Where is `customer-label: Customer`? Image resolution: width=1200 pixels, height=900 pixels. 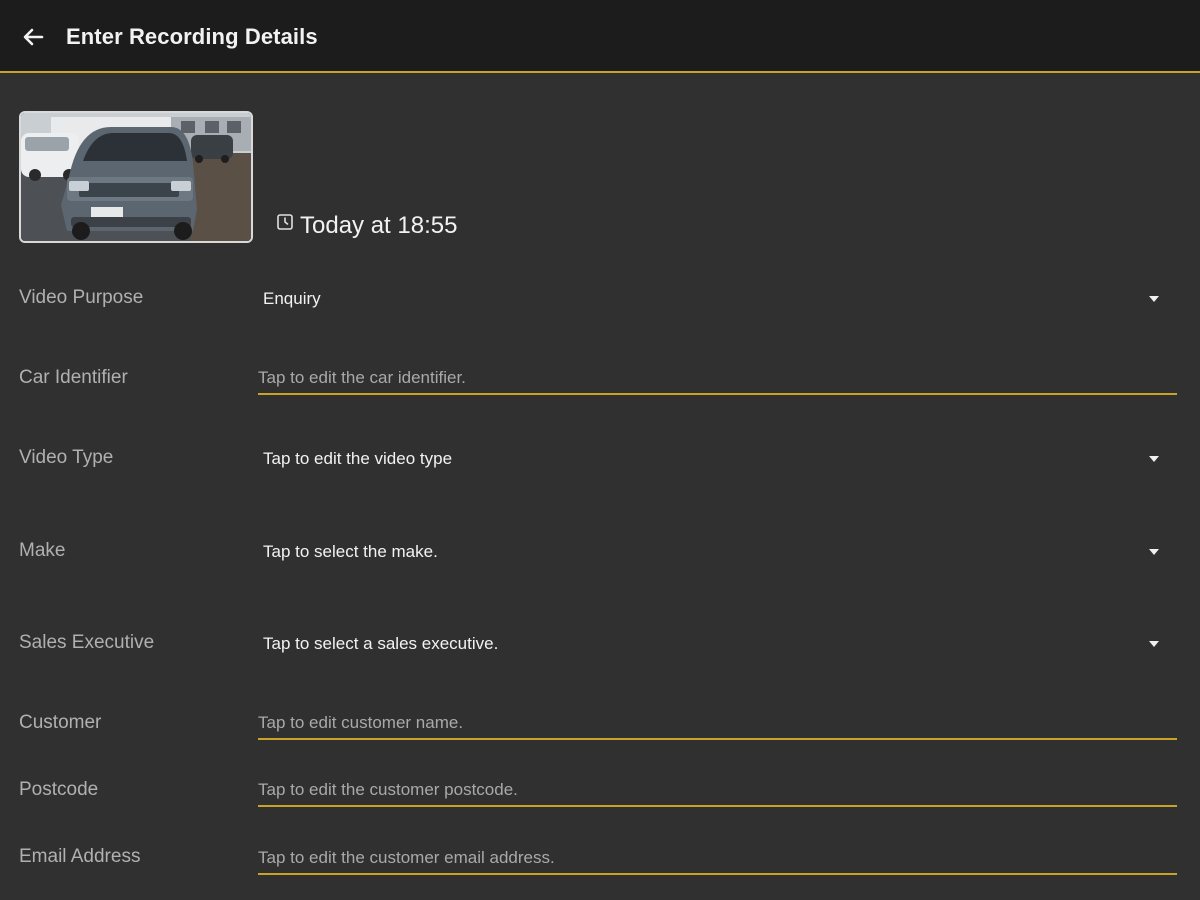
customer-label: Customer is located at coordinates (60, 722).